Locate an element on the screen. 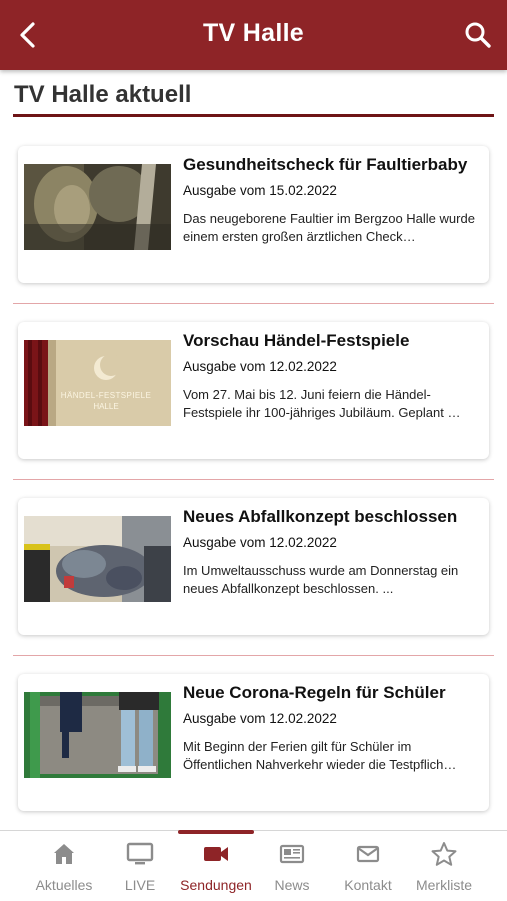  app-title: TV Halle is located at coordinates (253, 33).